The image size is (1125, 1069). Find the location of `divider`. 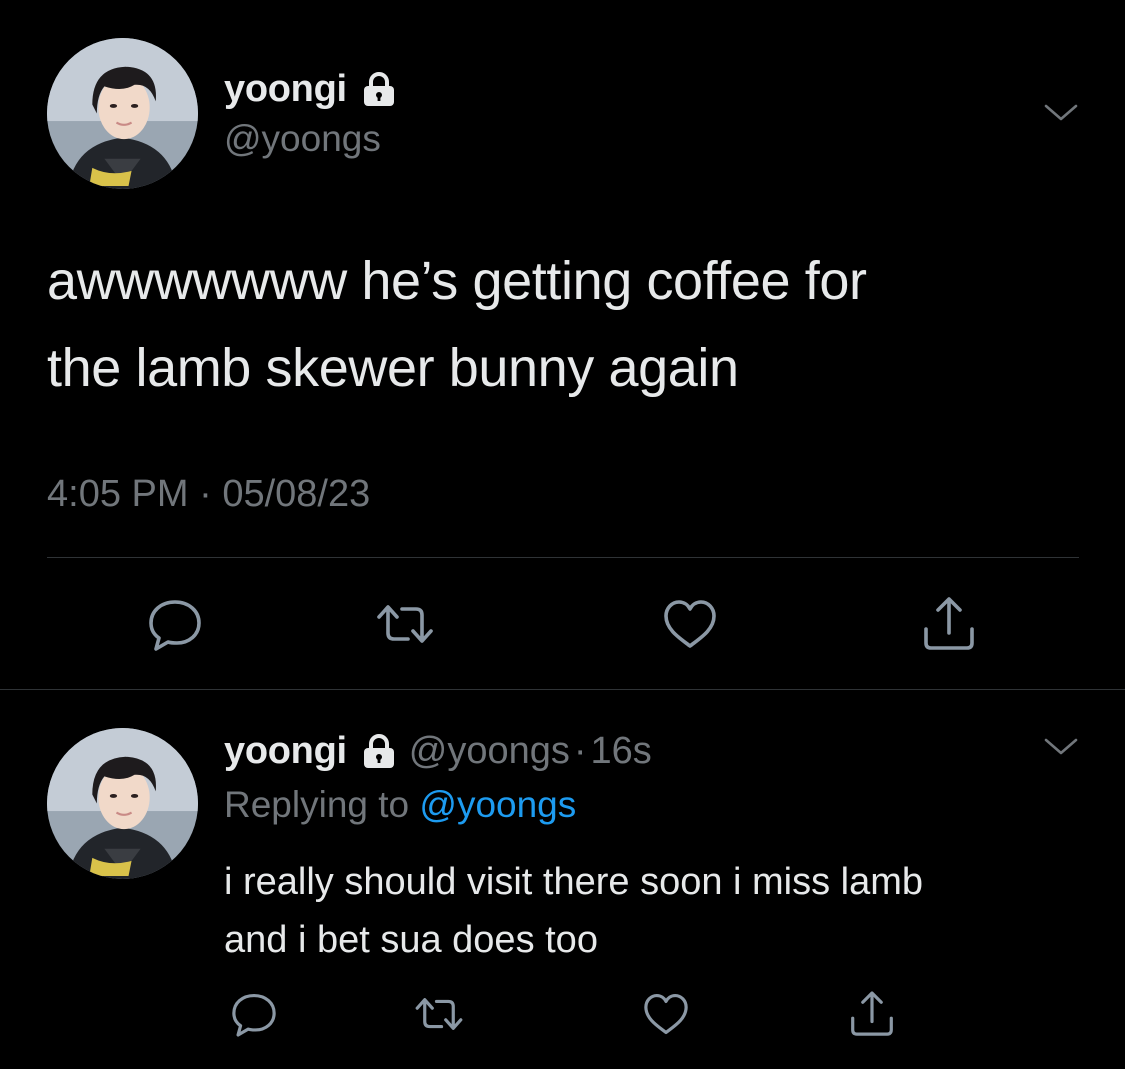

divider is located at coordinates (563, 557).